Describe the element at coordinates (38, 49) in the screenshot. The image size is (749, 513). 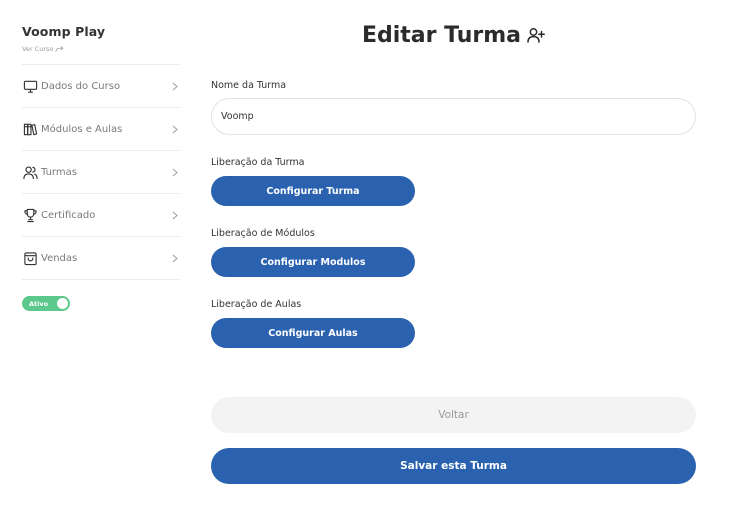
I see `ver-curso-label: Ver Curso` at that location.